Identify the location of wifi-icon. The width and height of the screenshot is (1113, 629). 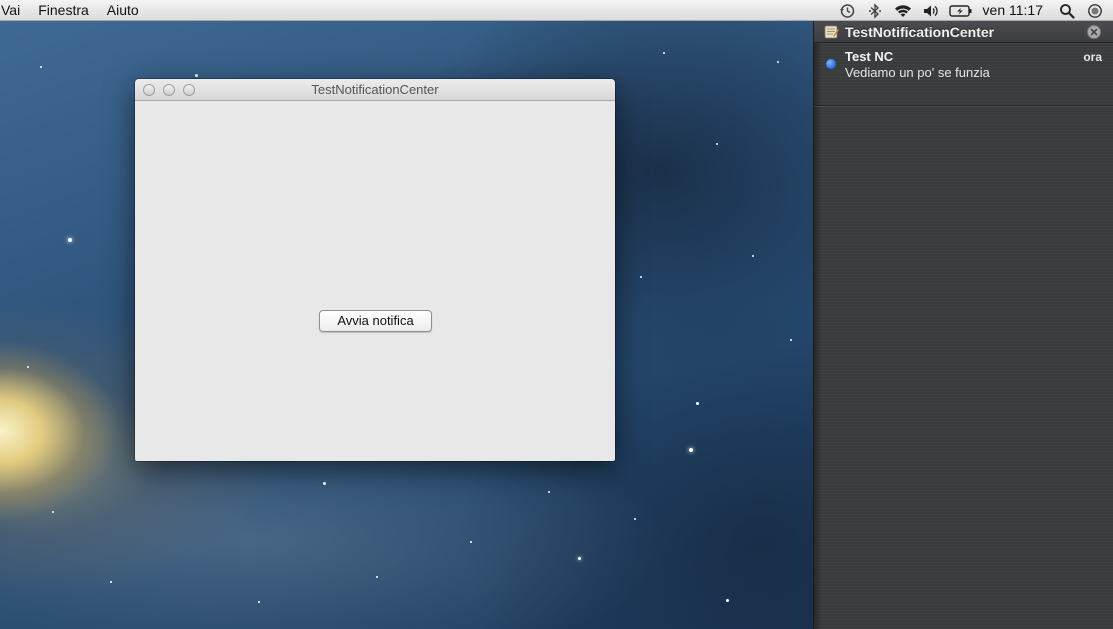
(903, 10).